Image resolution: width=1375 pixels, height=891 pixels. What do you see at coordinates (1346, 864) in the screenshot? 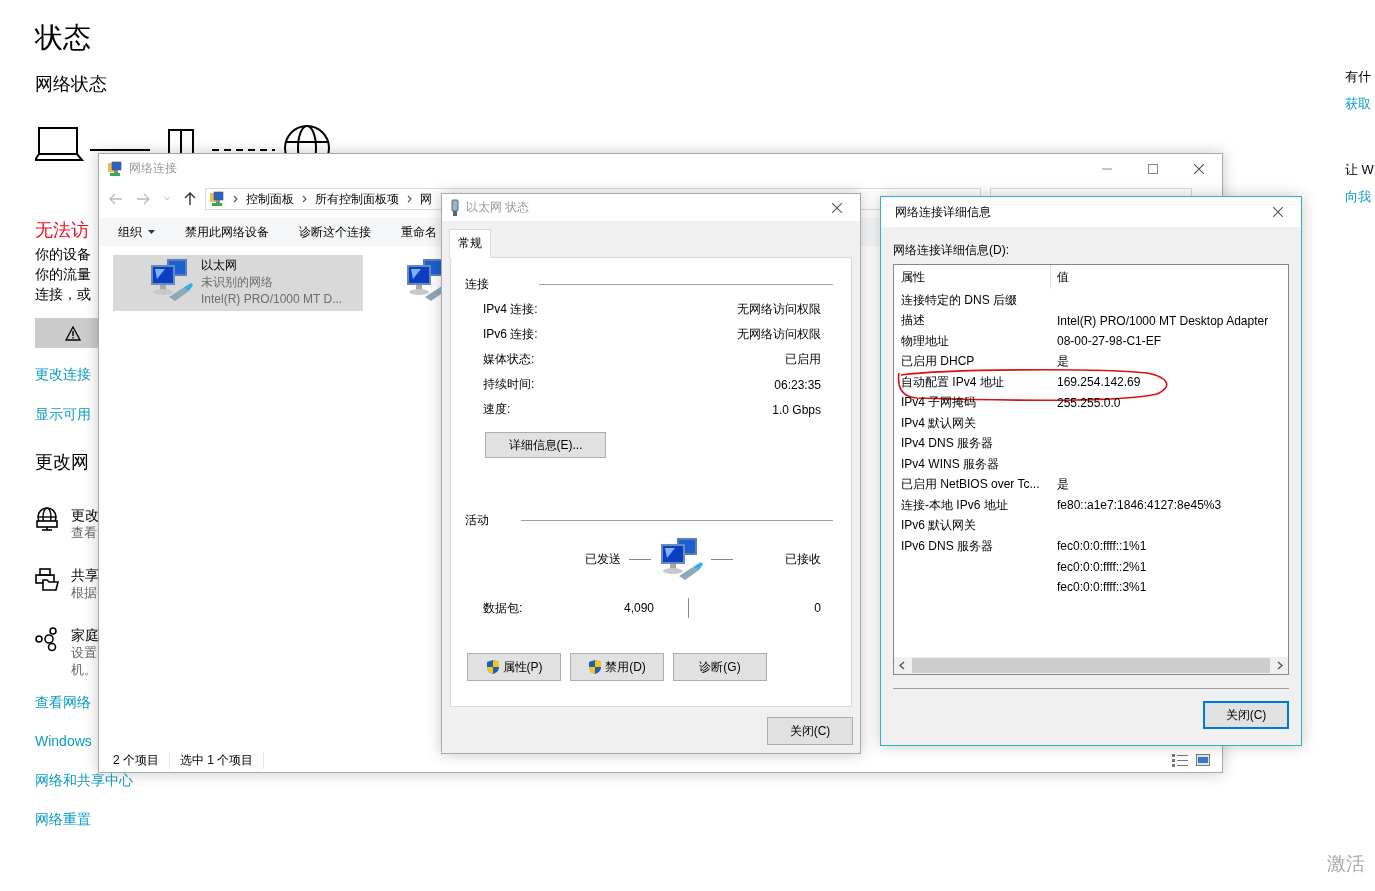
I see `activation-text: 激活` at bounding box center [1346, 864].